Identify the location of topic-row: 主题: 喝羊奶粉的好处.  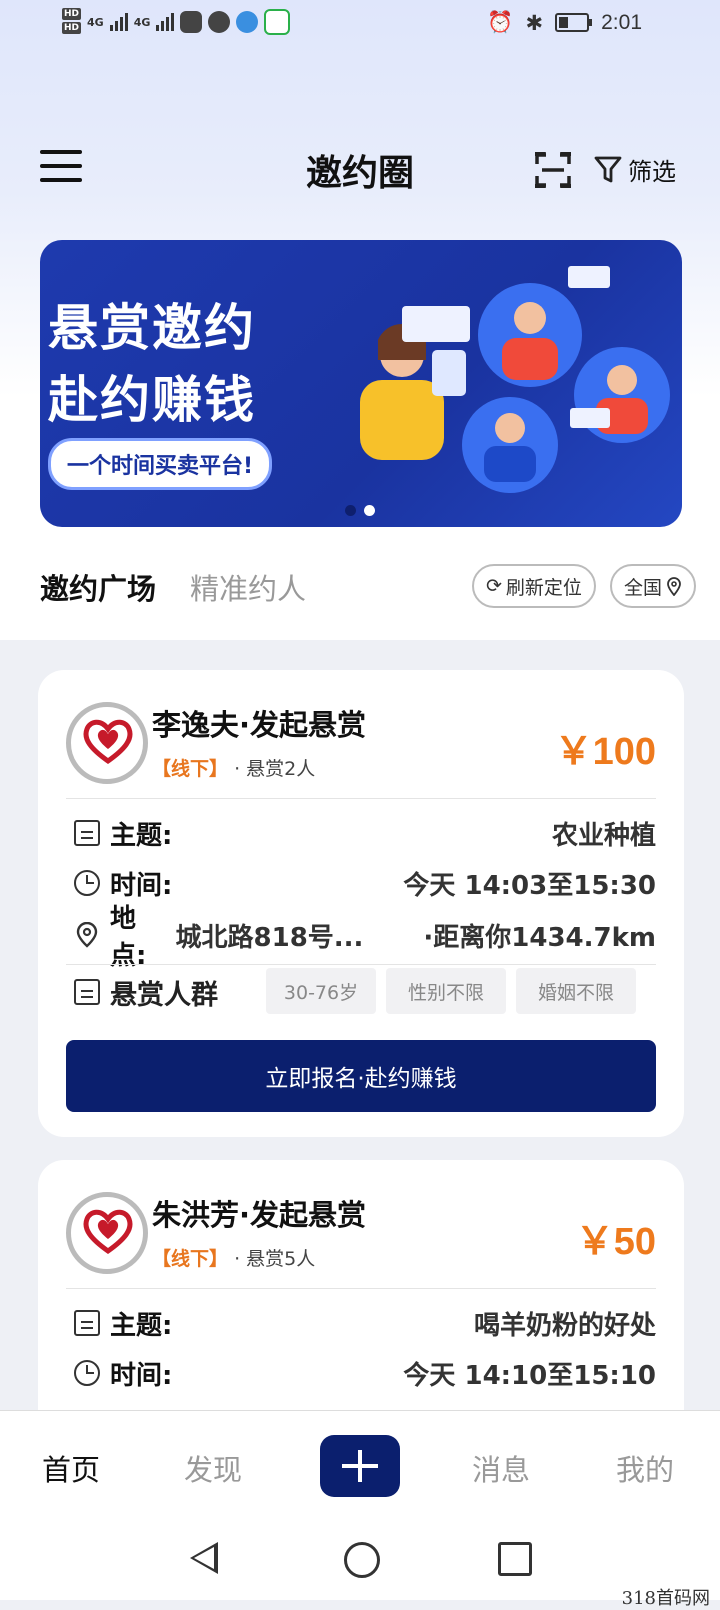
(365, 1323).